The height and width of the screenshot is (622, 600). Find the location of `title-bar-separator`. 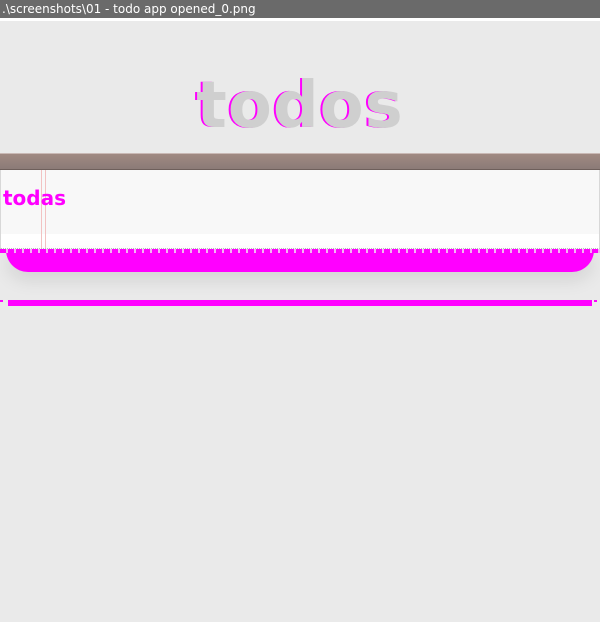

title-bar-separator is located at coordinates (300, 19).